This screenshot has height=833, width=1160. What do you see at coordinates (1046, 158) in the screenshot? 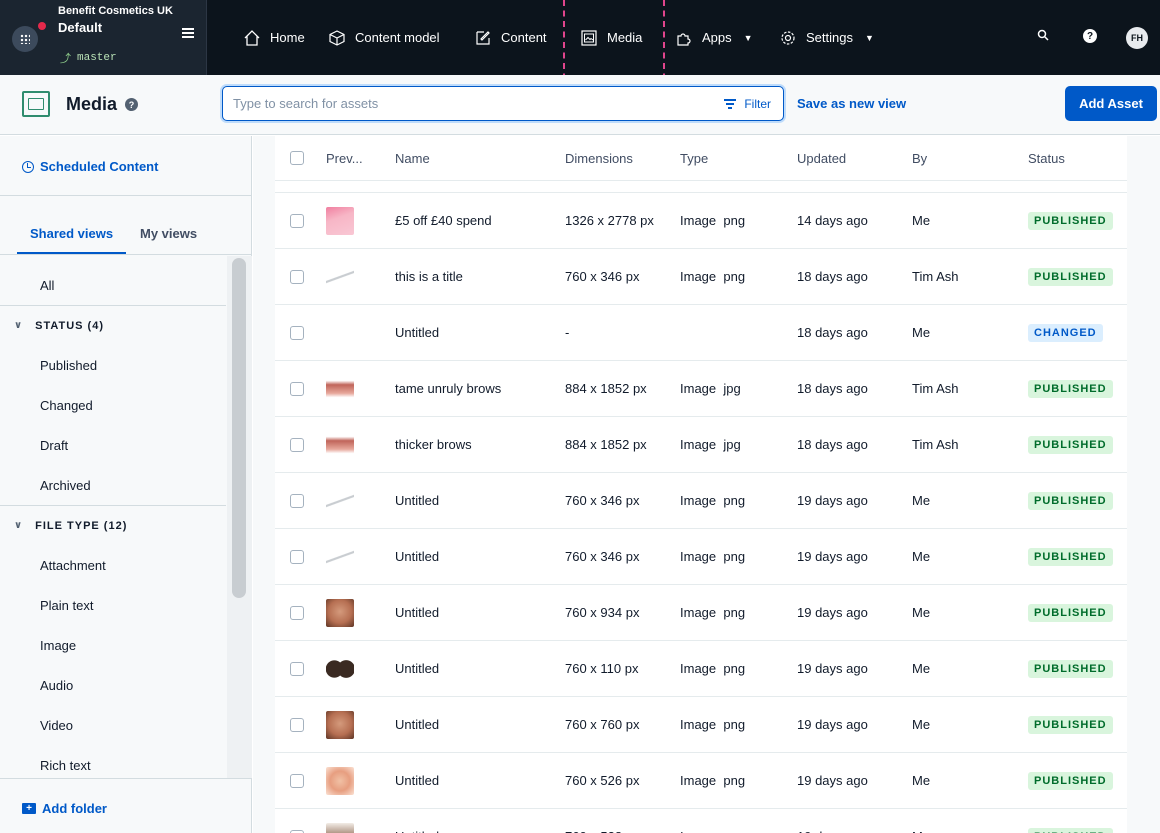
I see `column-header-status: Status` at bounding box center [1046, 158].